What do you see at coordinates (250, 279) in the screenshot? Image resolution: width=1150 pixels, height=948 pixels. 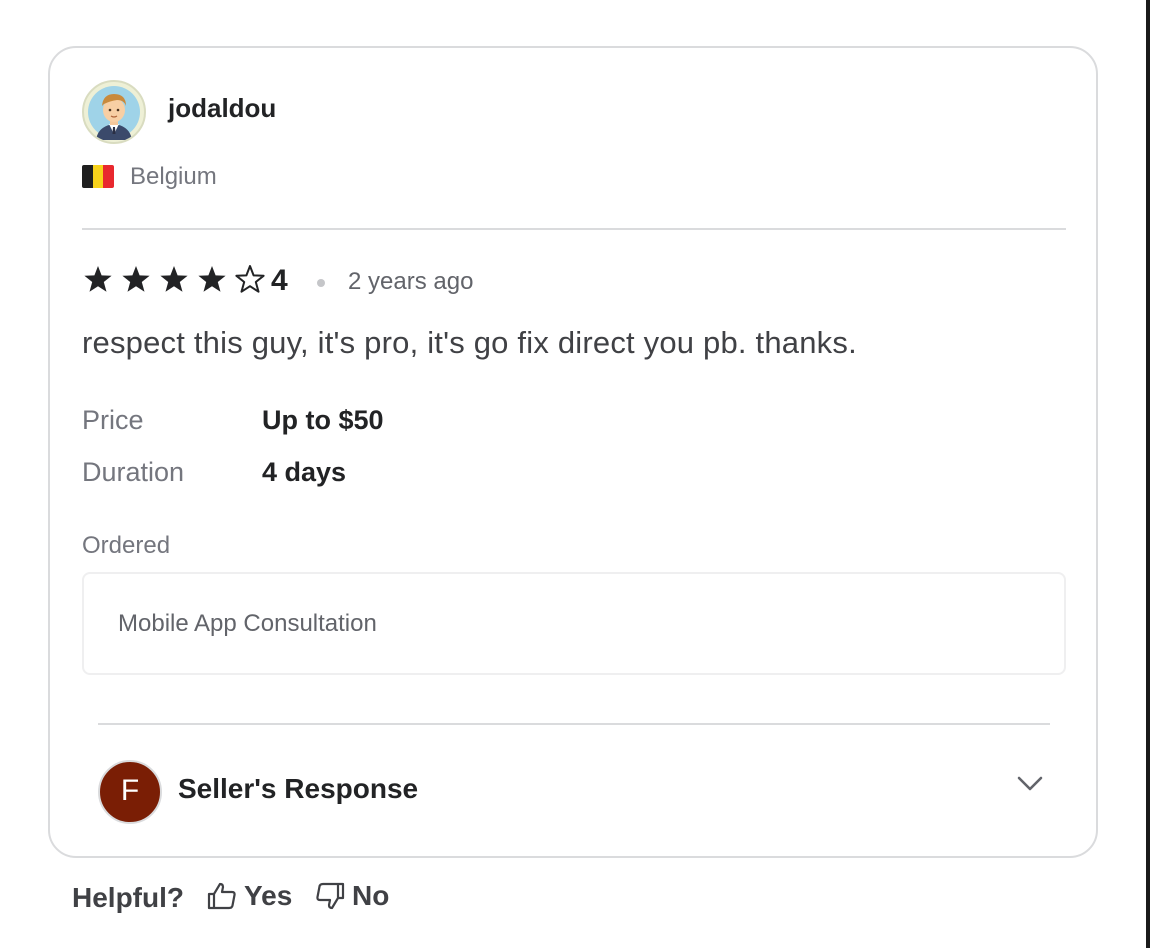 I see `star-empty-icon` at bounding box center [250, 279].